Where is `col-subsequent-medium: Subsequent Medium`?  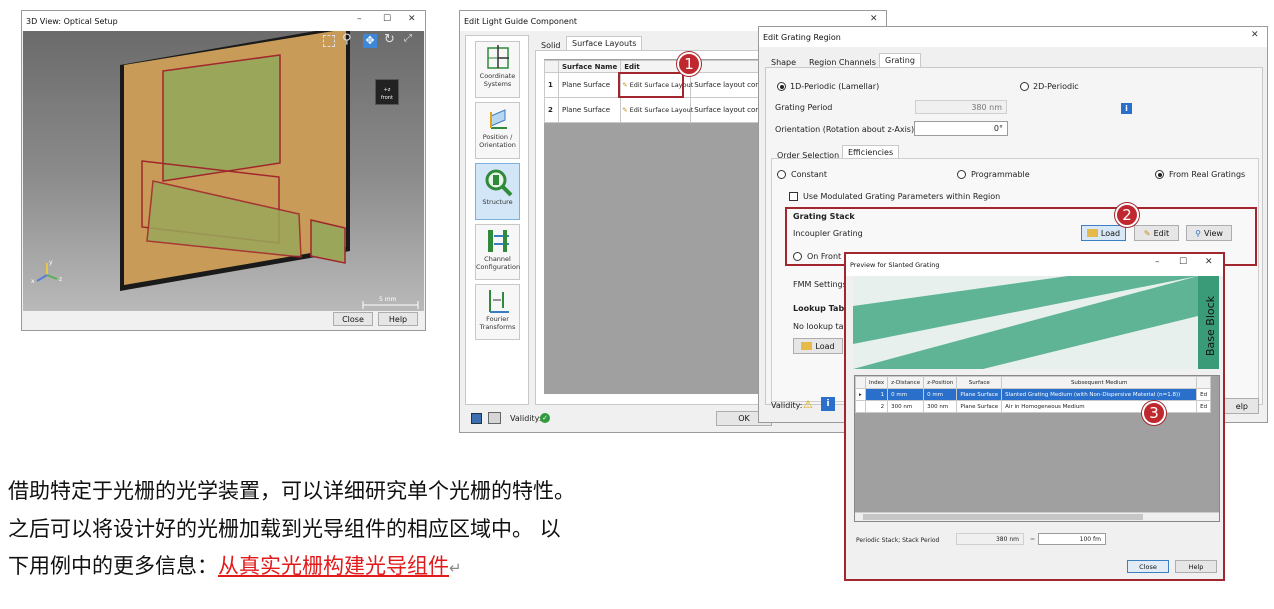
col-subsequent-medium: Subsequent Medium is located at coordinates (1099, 382).